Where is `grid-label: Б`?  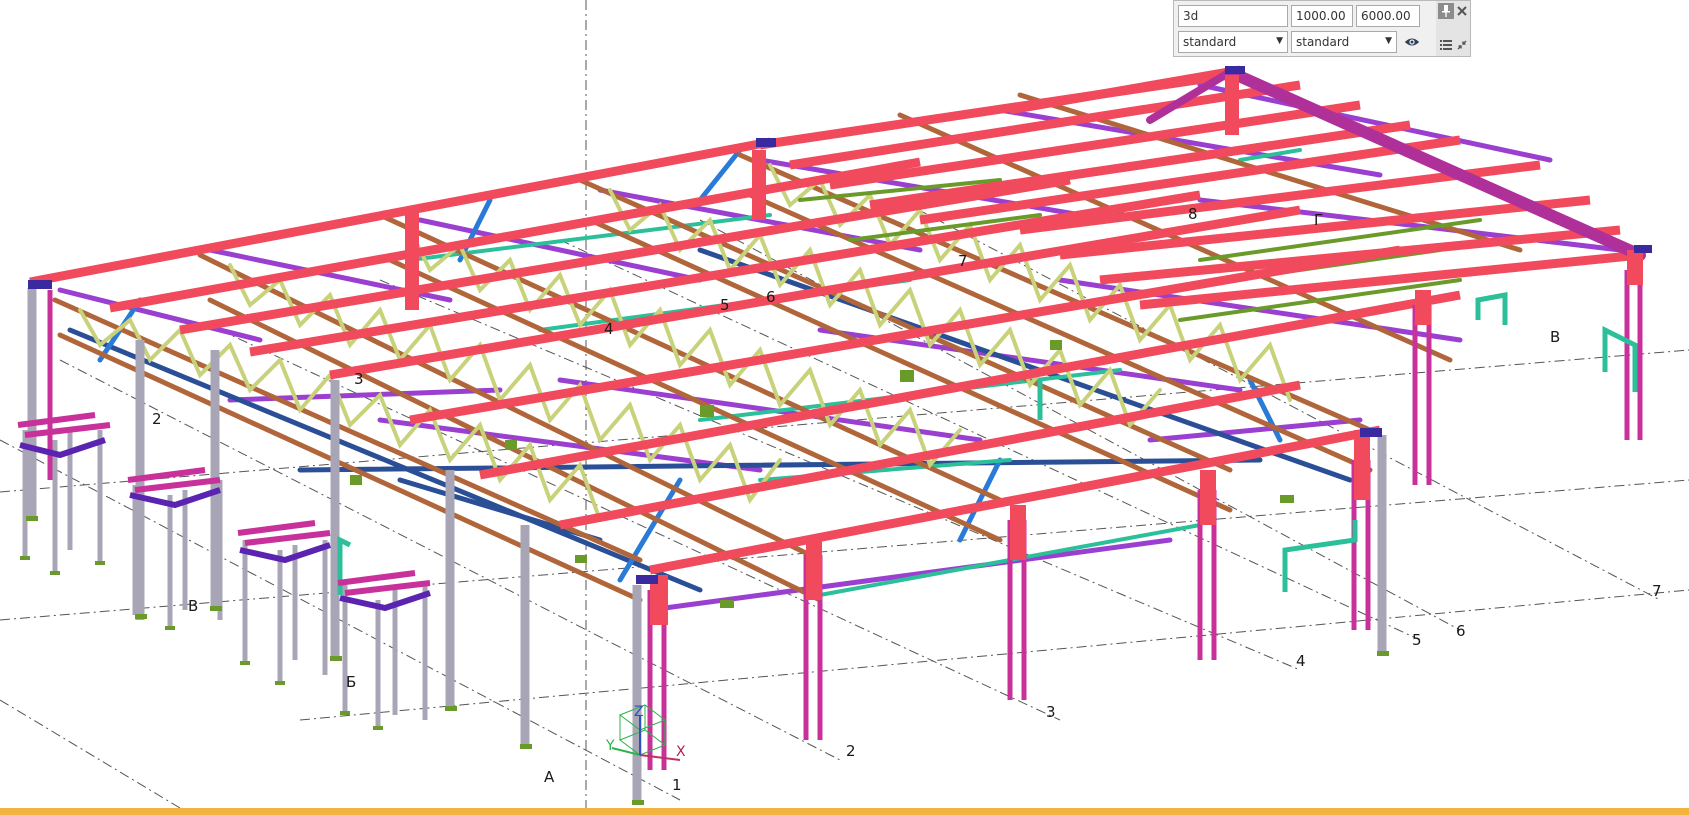
grid-label: Б is located at coordinates (351, 682).